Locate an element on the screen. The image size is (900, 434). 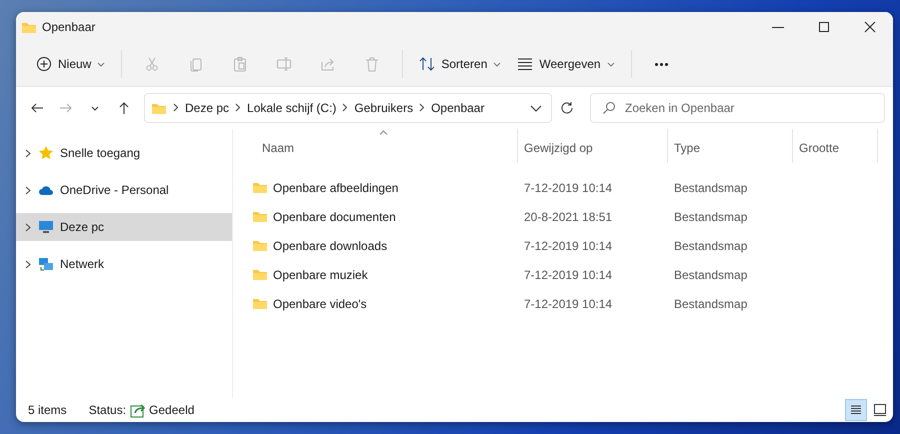
close-icon is located at coordinates (870, 27).